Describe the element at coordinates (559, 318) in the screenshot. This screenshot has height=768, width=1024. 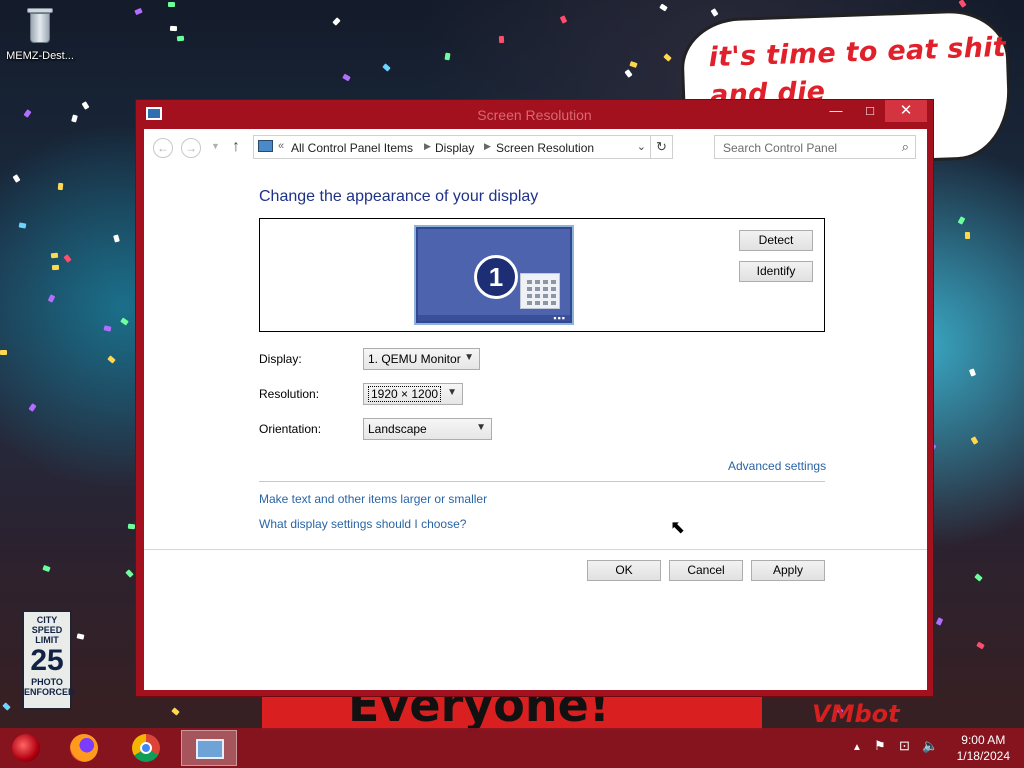
I see `monitor-dots-icon: ▪▪▪` at that location.